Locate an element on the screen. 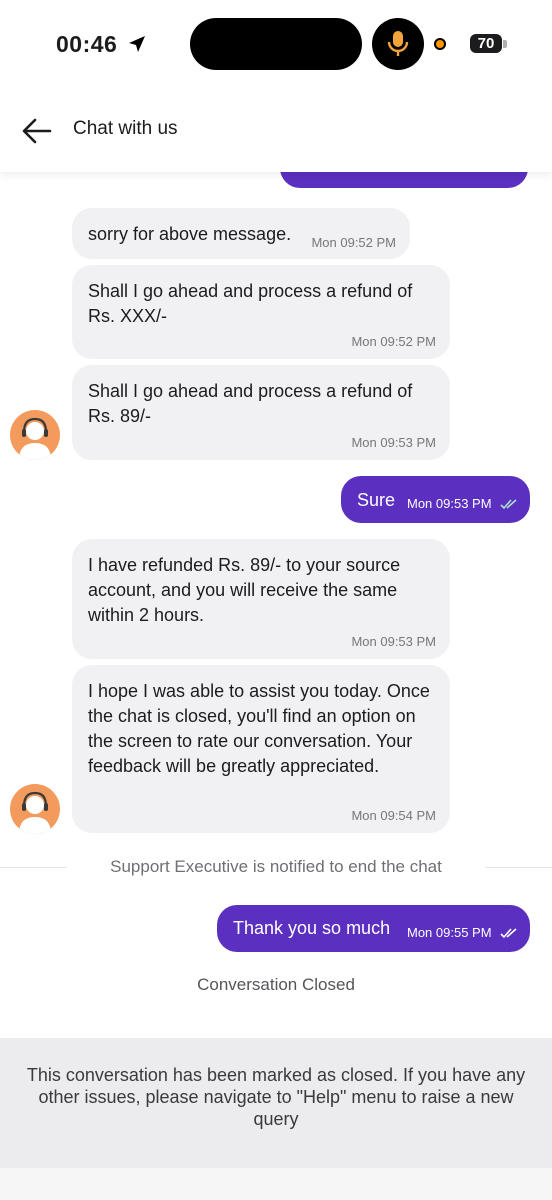  microphone-indicator is located at coordinates (398, 44).